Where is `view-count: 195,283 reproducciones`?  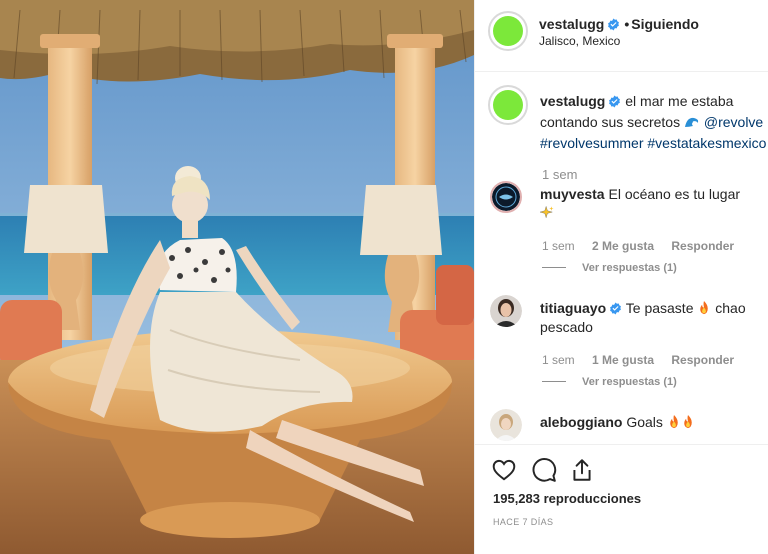
view-count: 195,283 reproducciones is located at coordinates (567, 498).